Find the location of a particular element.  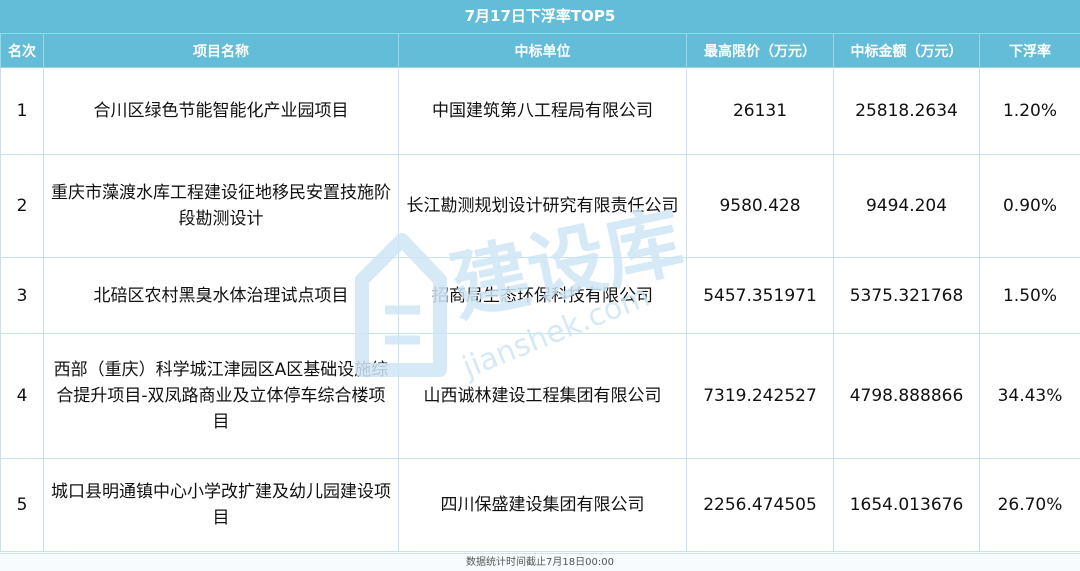

rate-cell: 1.50% is located at coordinates (1030, 296).